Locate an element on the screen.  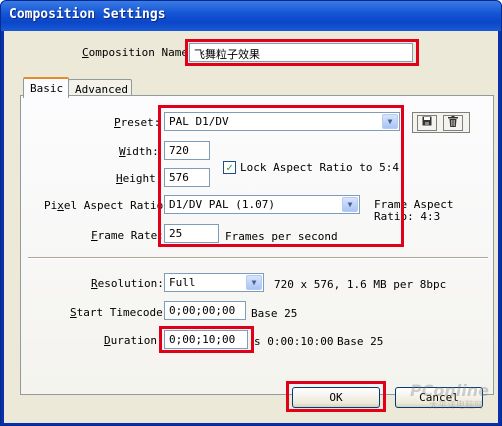
duration-base: Base 25 is located at coordinates (360, 341).